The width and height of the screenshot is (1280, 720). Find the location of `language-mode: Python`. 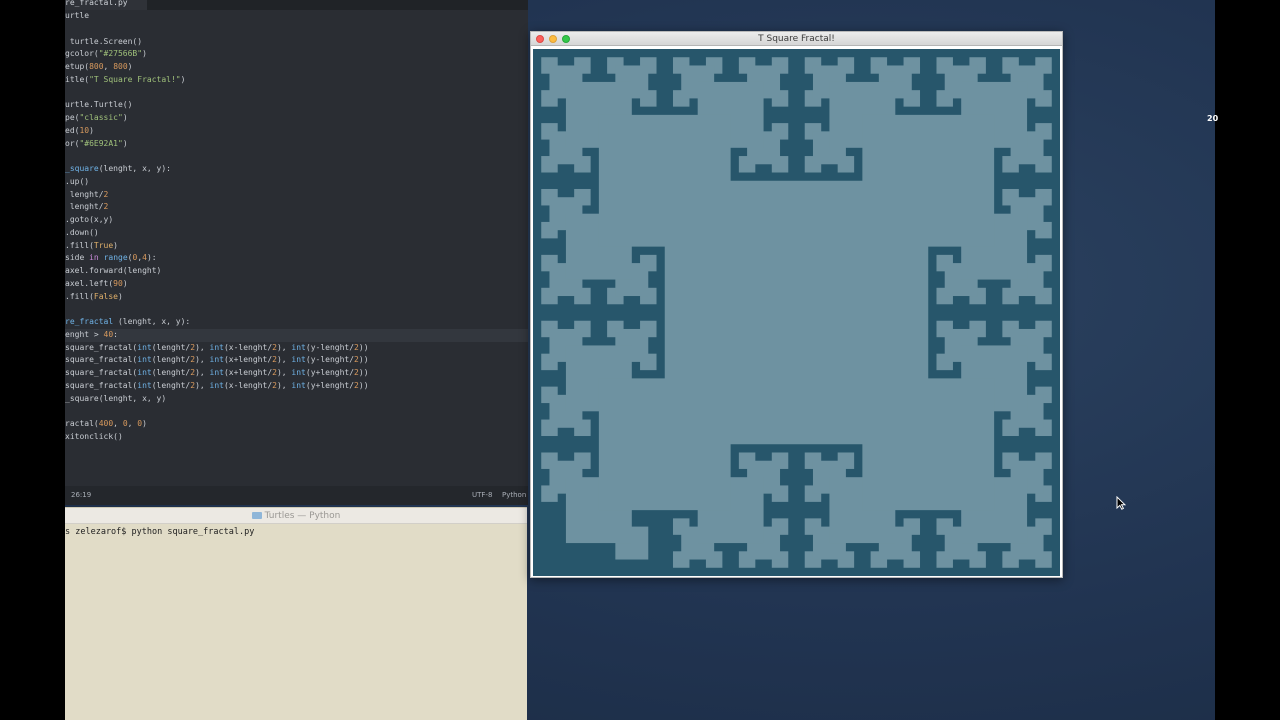

language-mode: Python is located at coordinates (514, 495).